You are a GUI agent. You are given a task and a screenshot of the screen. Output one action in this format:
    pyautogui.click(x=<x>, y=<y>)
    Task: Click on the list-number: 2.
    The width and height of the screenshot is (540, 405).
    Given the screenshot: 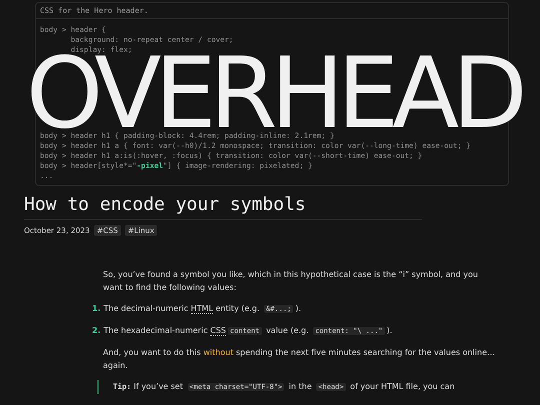 What is the action you would take?
    pyautogui.click(x=96, y=331)
    